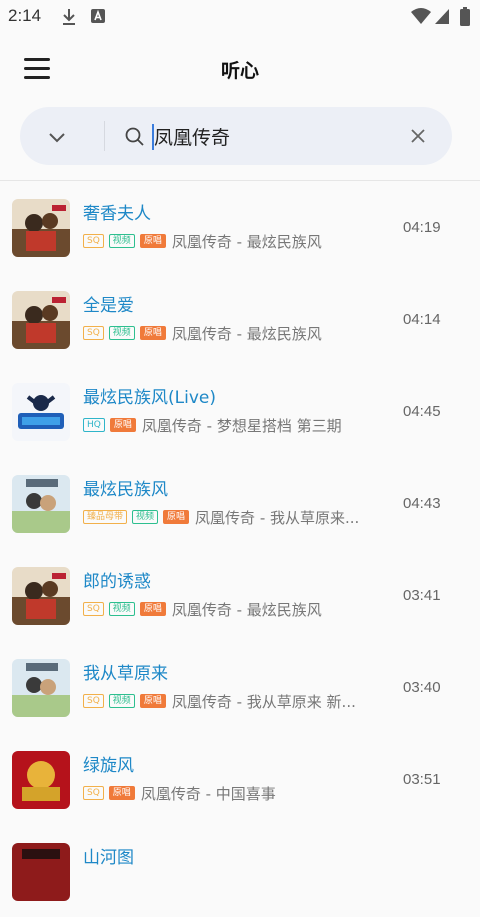  Describe the element at coordinates (279, 136) in the screenshot. I see `search-input` at that location.